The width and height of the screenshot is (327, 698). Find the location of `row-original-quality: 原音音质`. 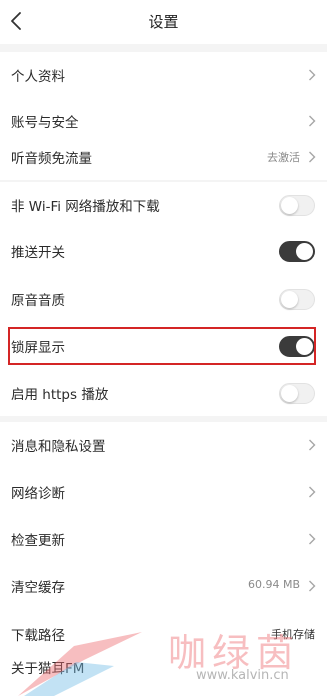

row-original-quality: 原音音质 is located at coordinates (163, 299).